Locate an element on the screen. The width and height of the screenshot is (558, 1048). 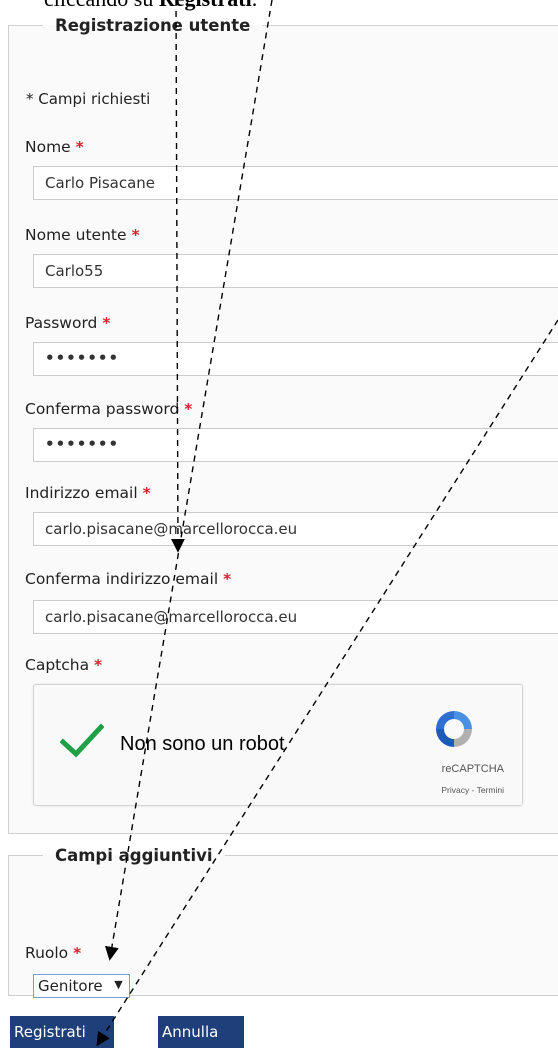
name-label-text: Nome is located at coordinates (48, 147).